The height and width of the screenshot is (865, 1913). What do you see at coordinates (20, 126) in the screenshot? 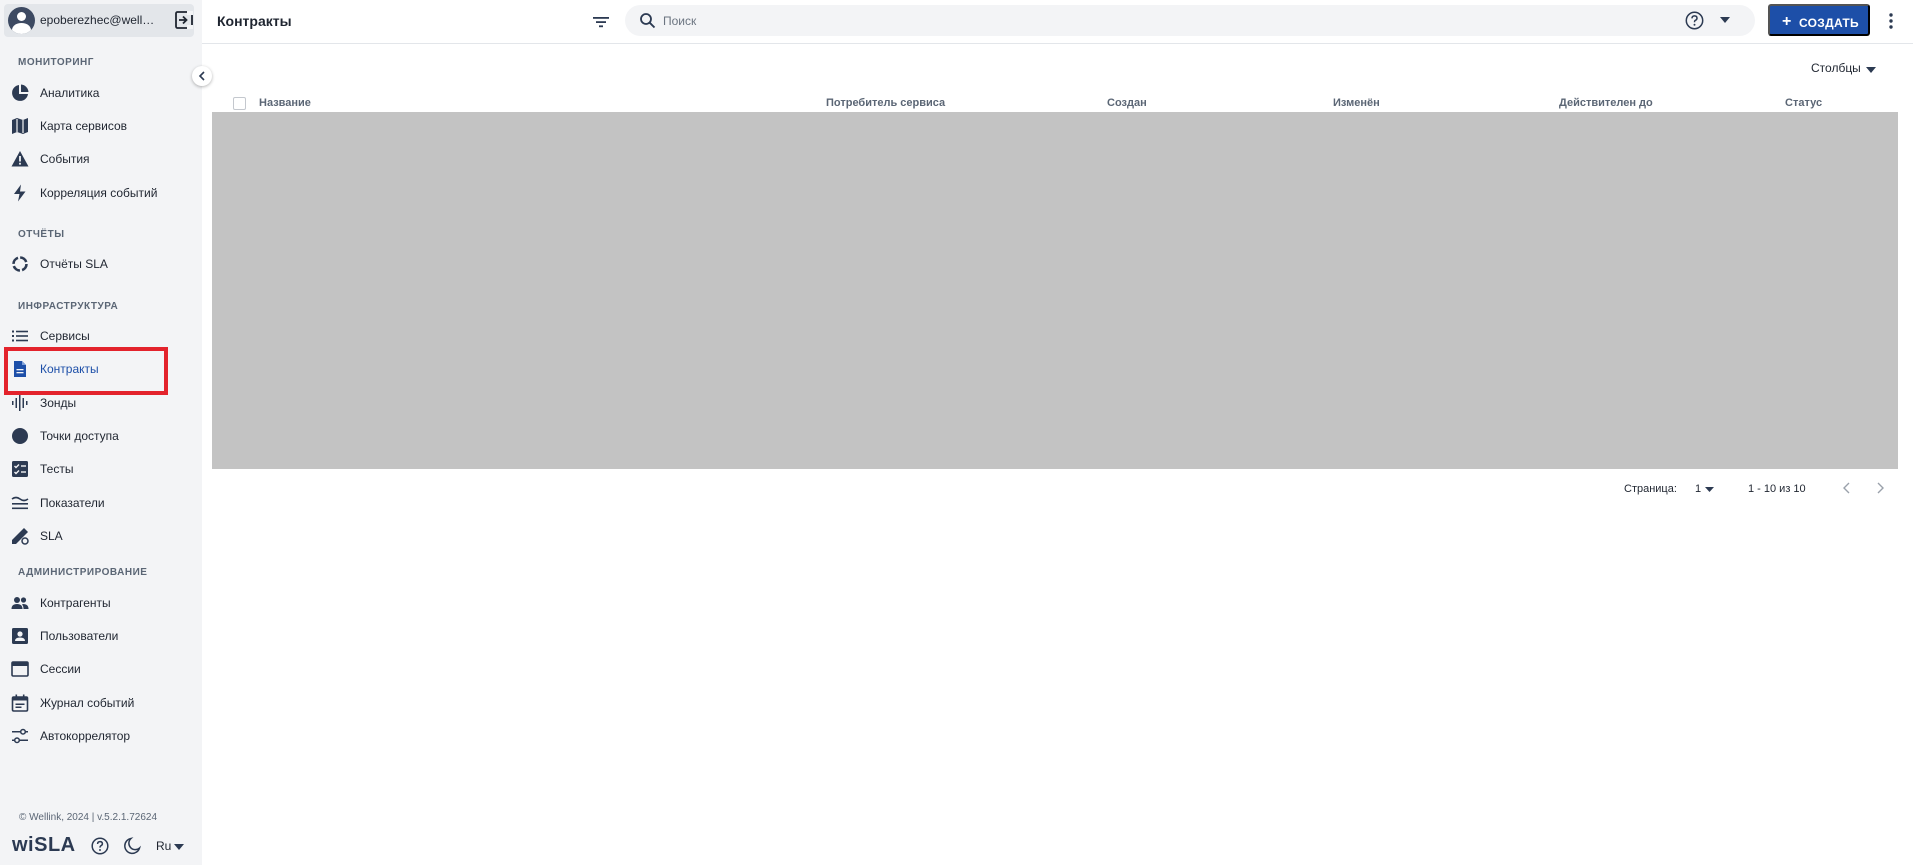
I see `map-icon` at bounding box center [20, 126].